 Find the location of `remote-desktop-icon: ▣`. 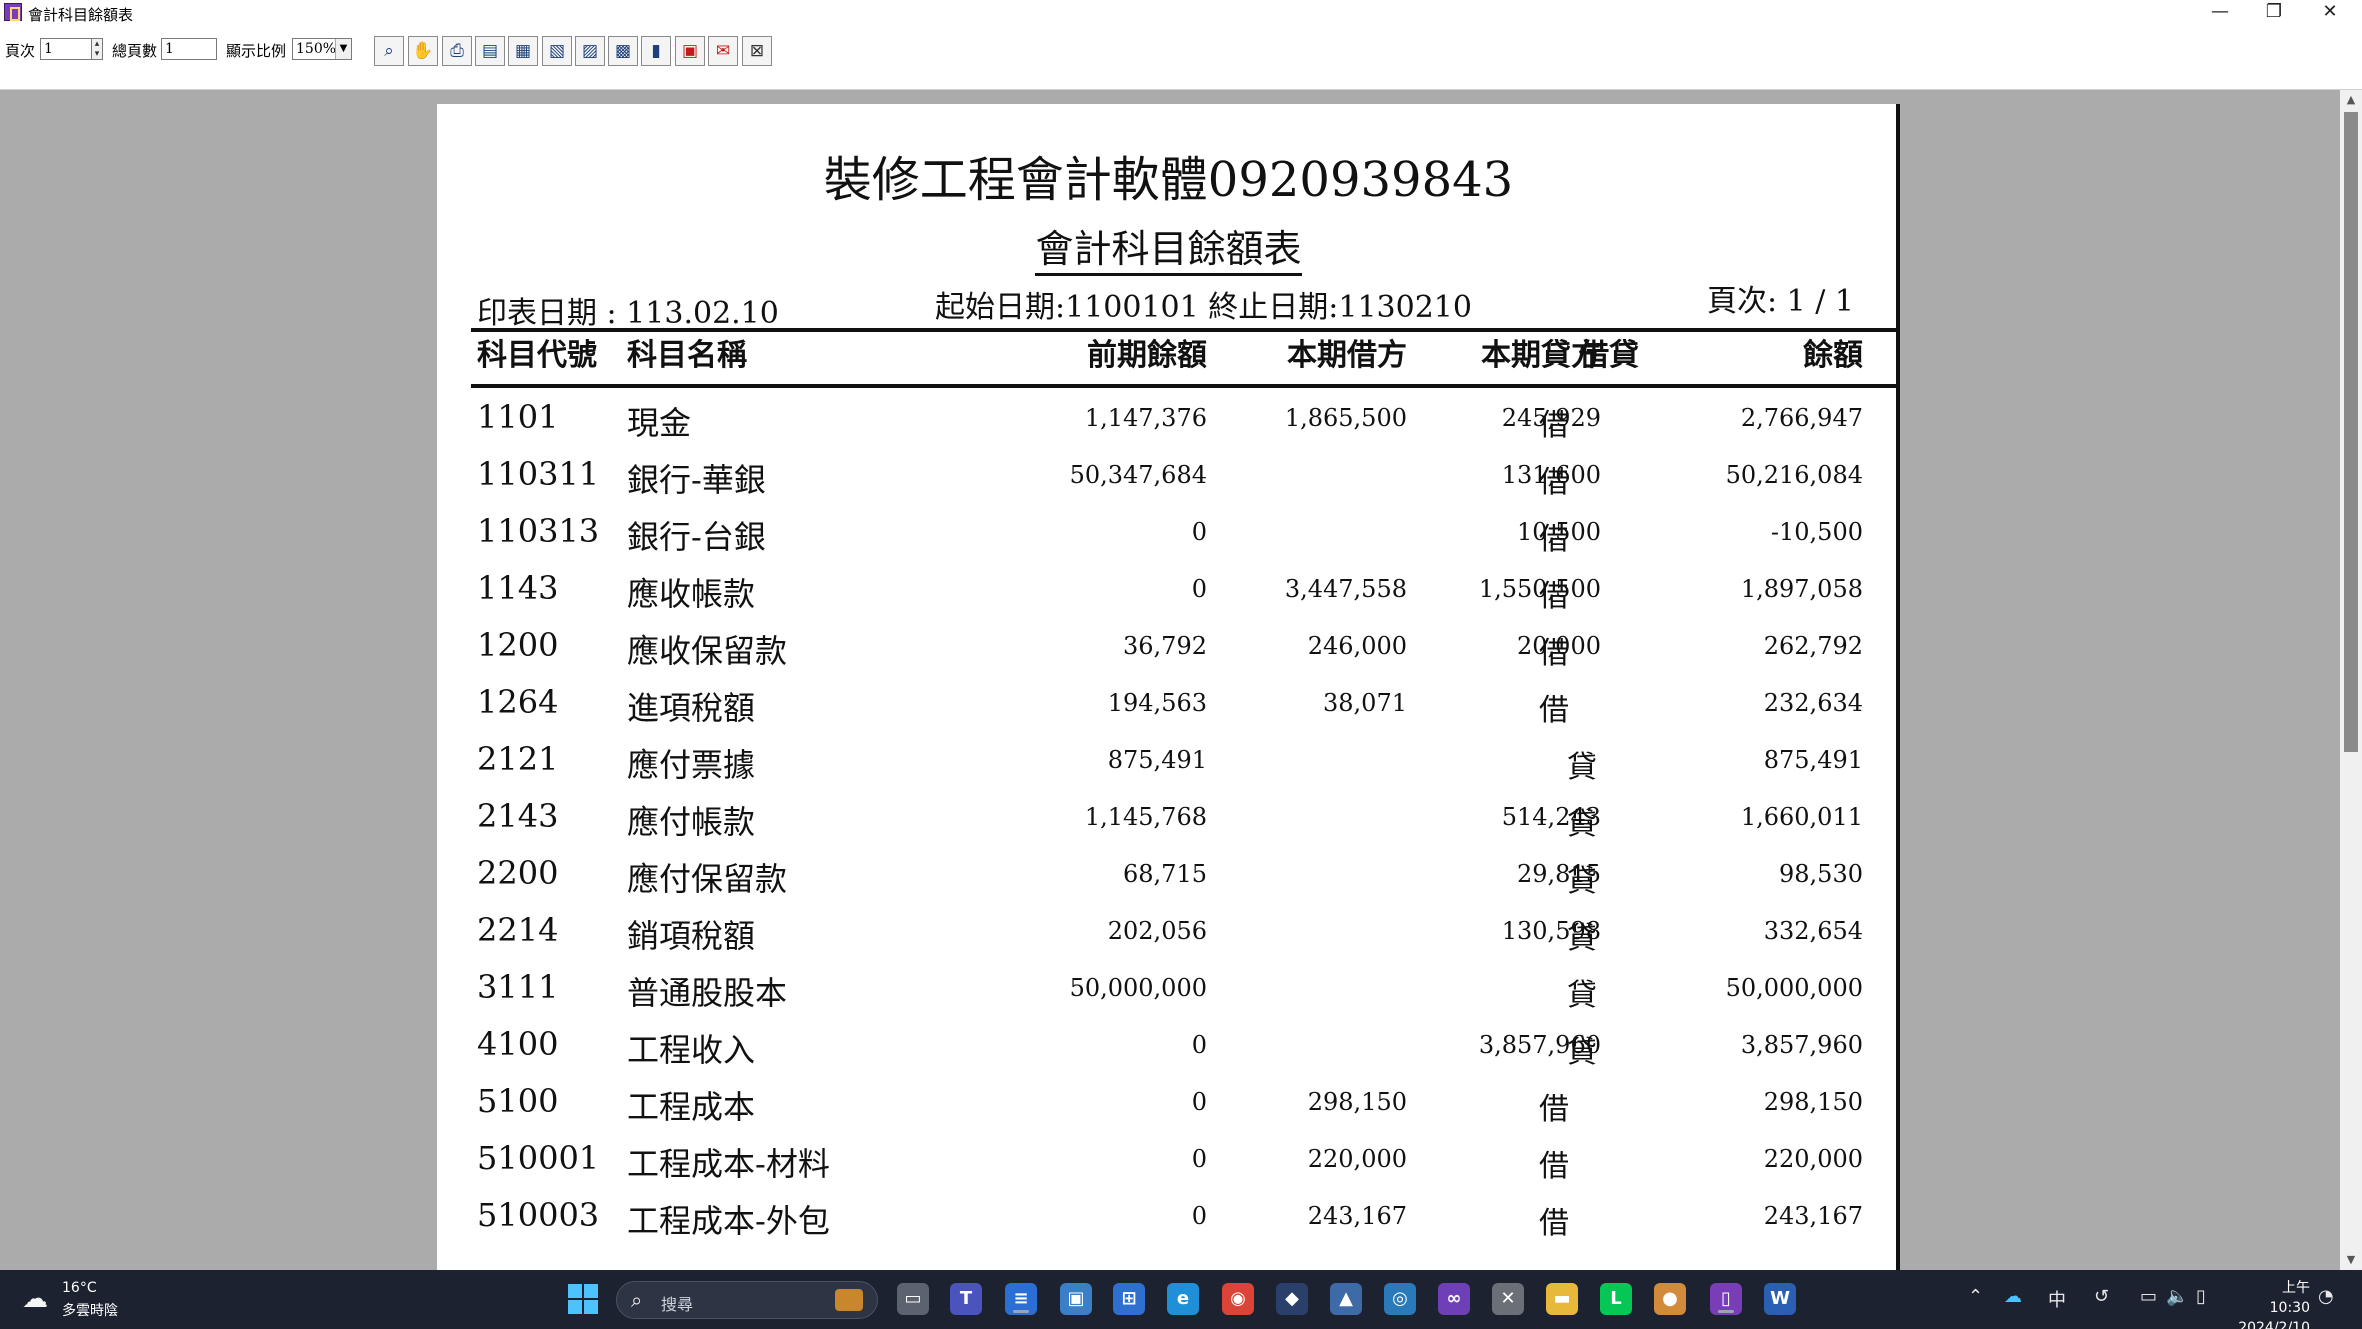

remote-desktop-icon: ▣ is located at coordinates (1076, 1299).